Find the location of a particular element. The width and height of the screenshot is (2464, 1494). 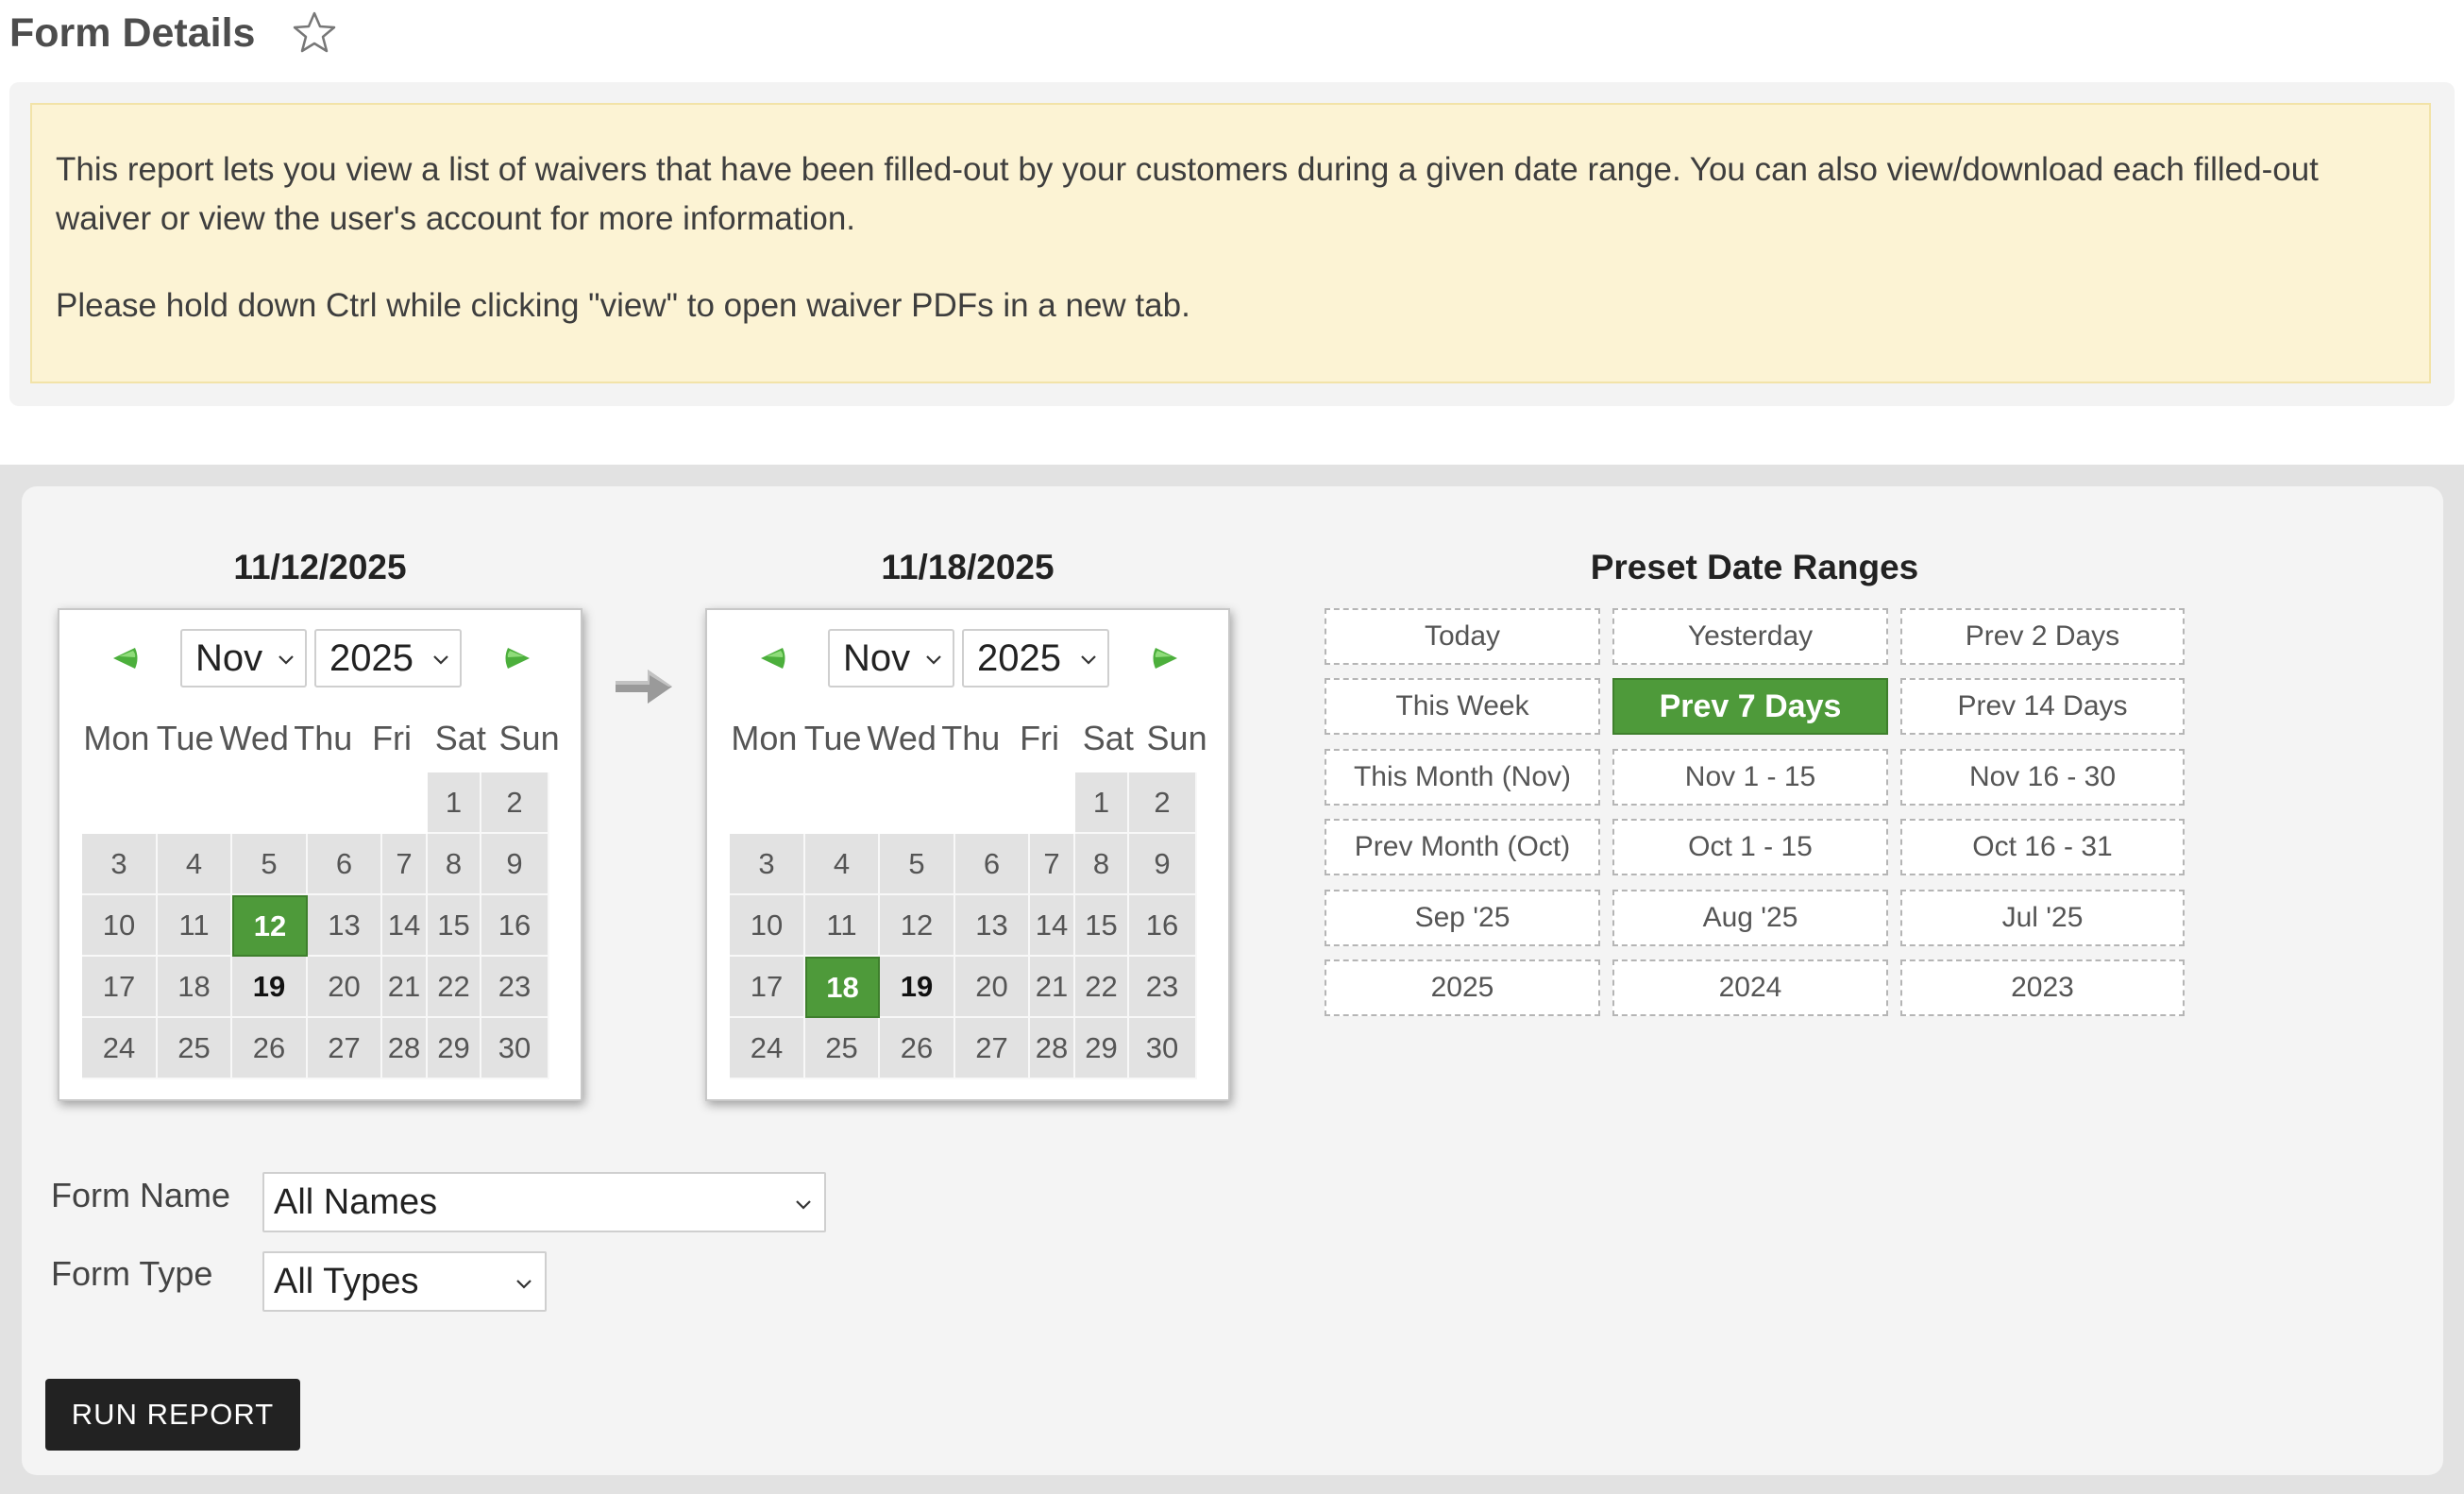

weekday-label: Tue is located at coordinates (832, 738).